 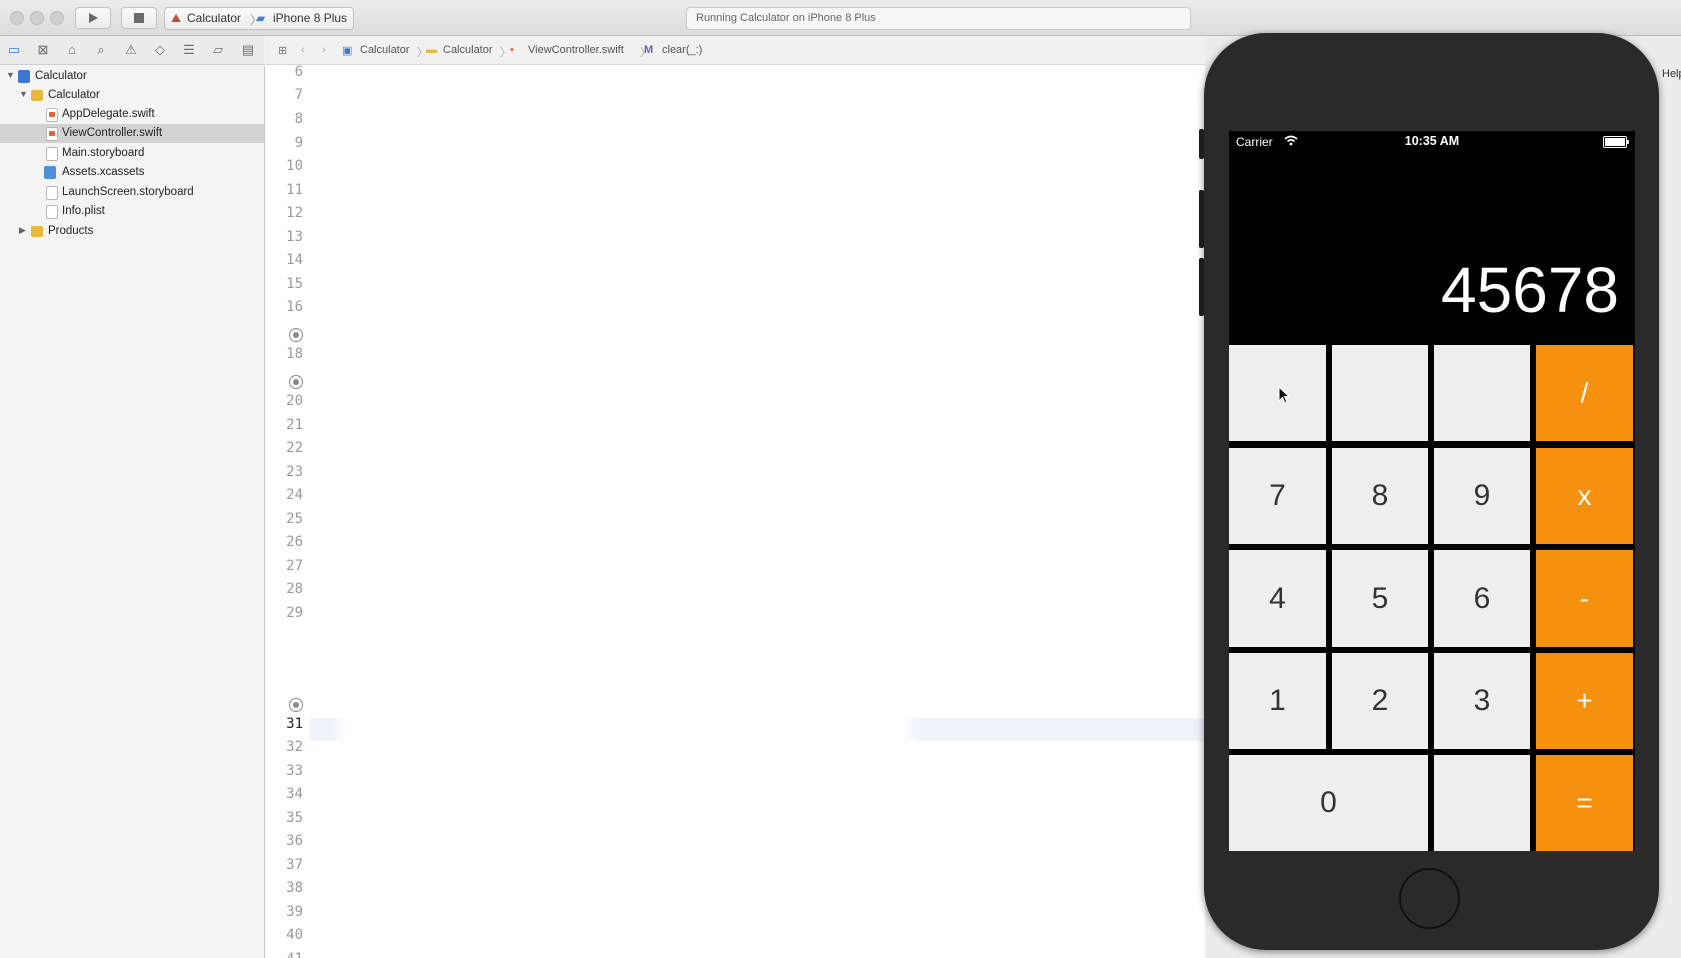 I want to click on tree-item-project: ▼ Calculator, so click(x=132, y=76).